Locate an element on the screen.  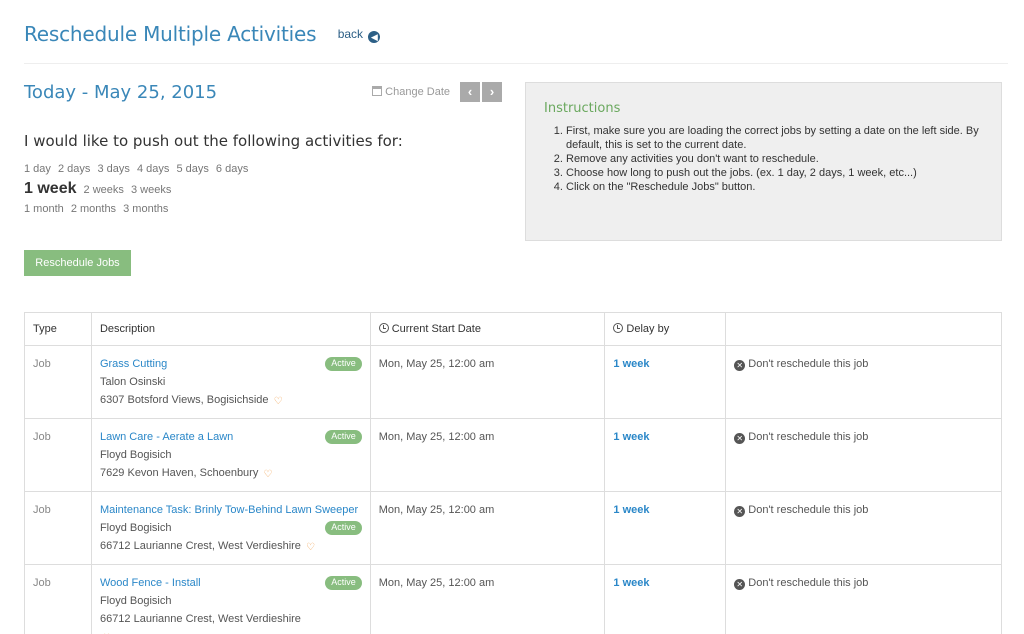
prev-date-button: ‹ is located at coordinates (470, 92).